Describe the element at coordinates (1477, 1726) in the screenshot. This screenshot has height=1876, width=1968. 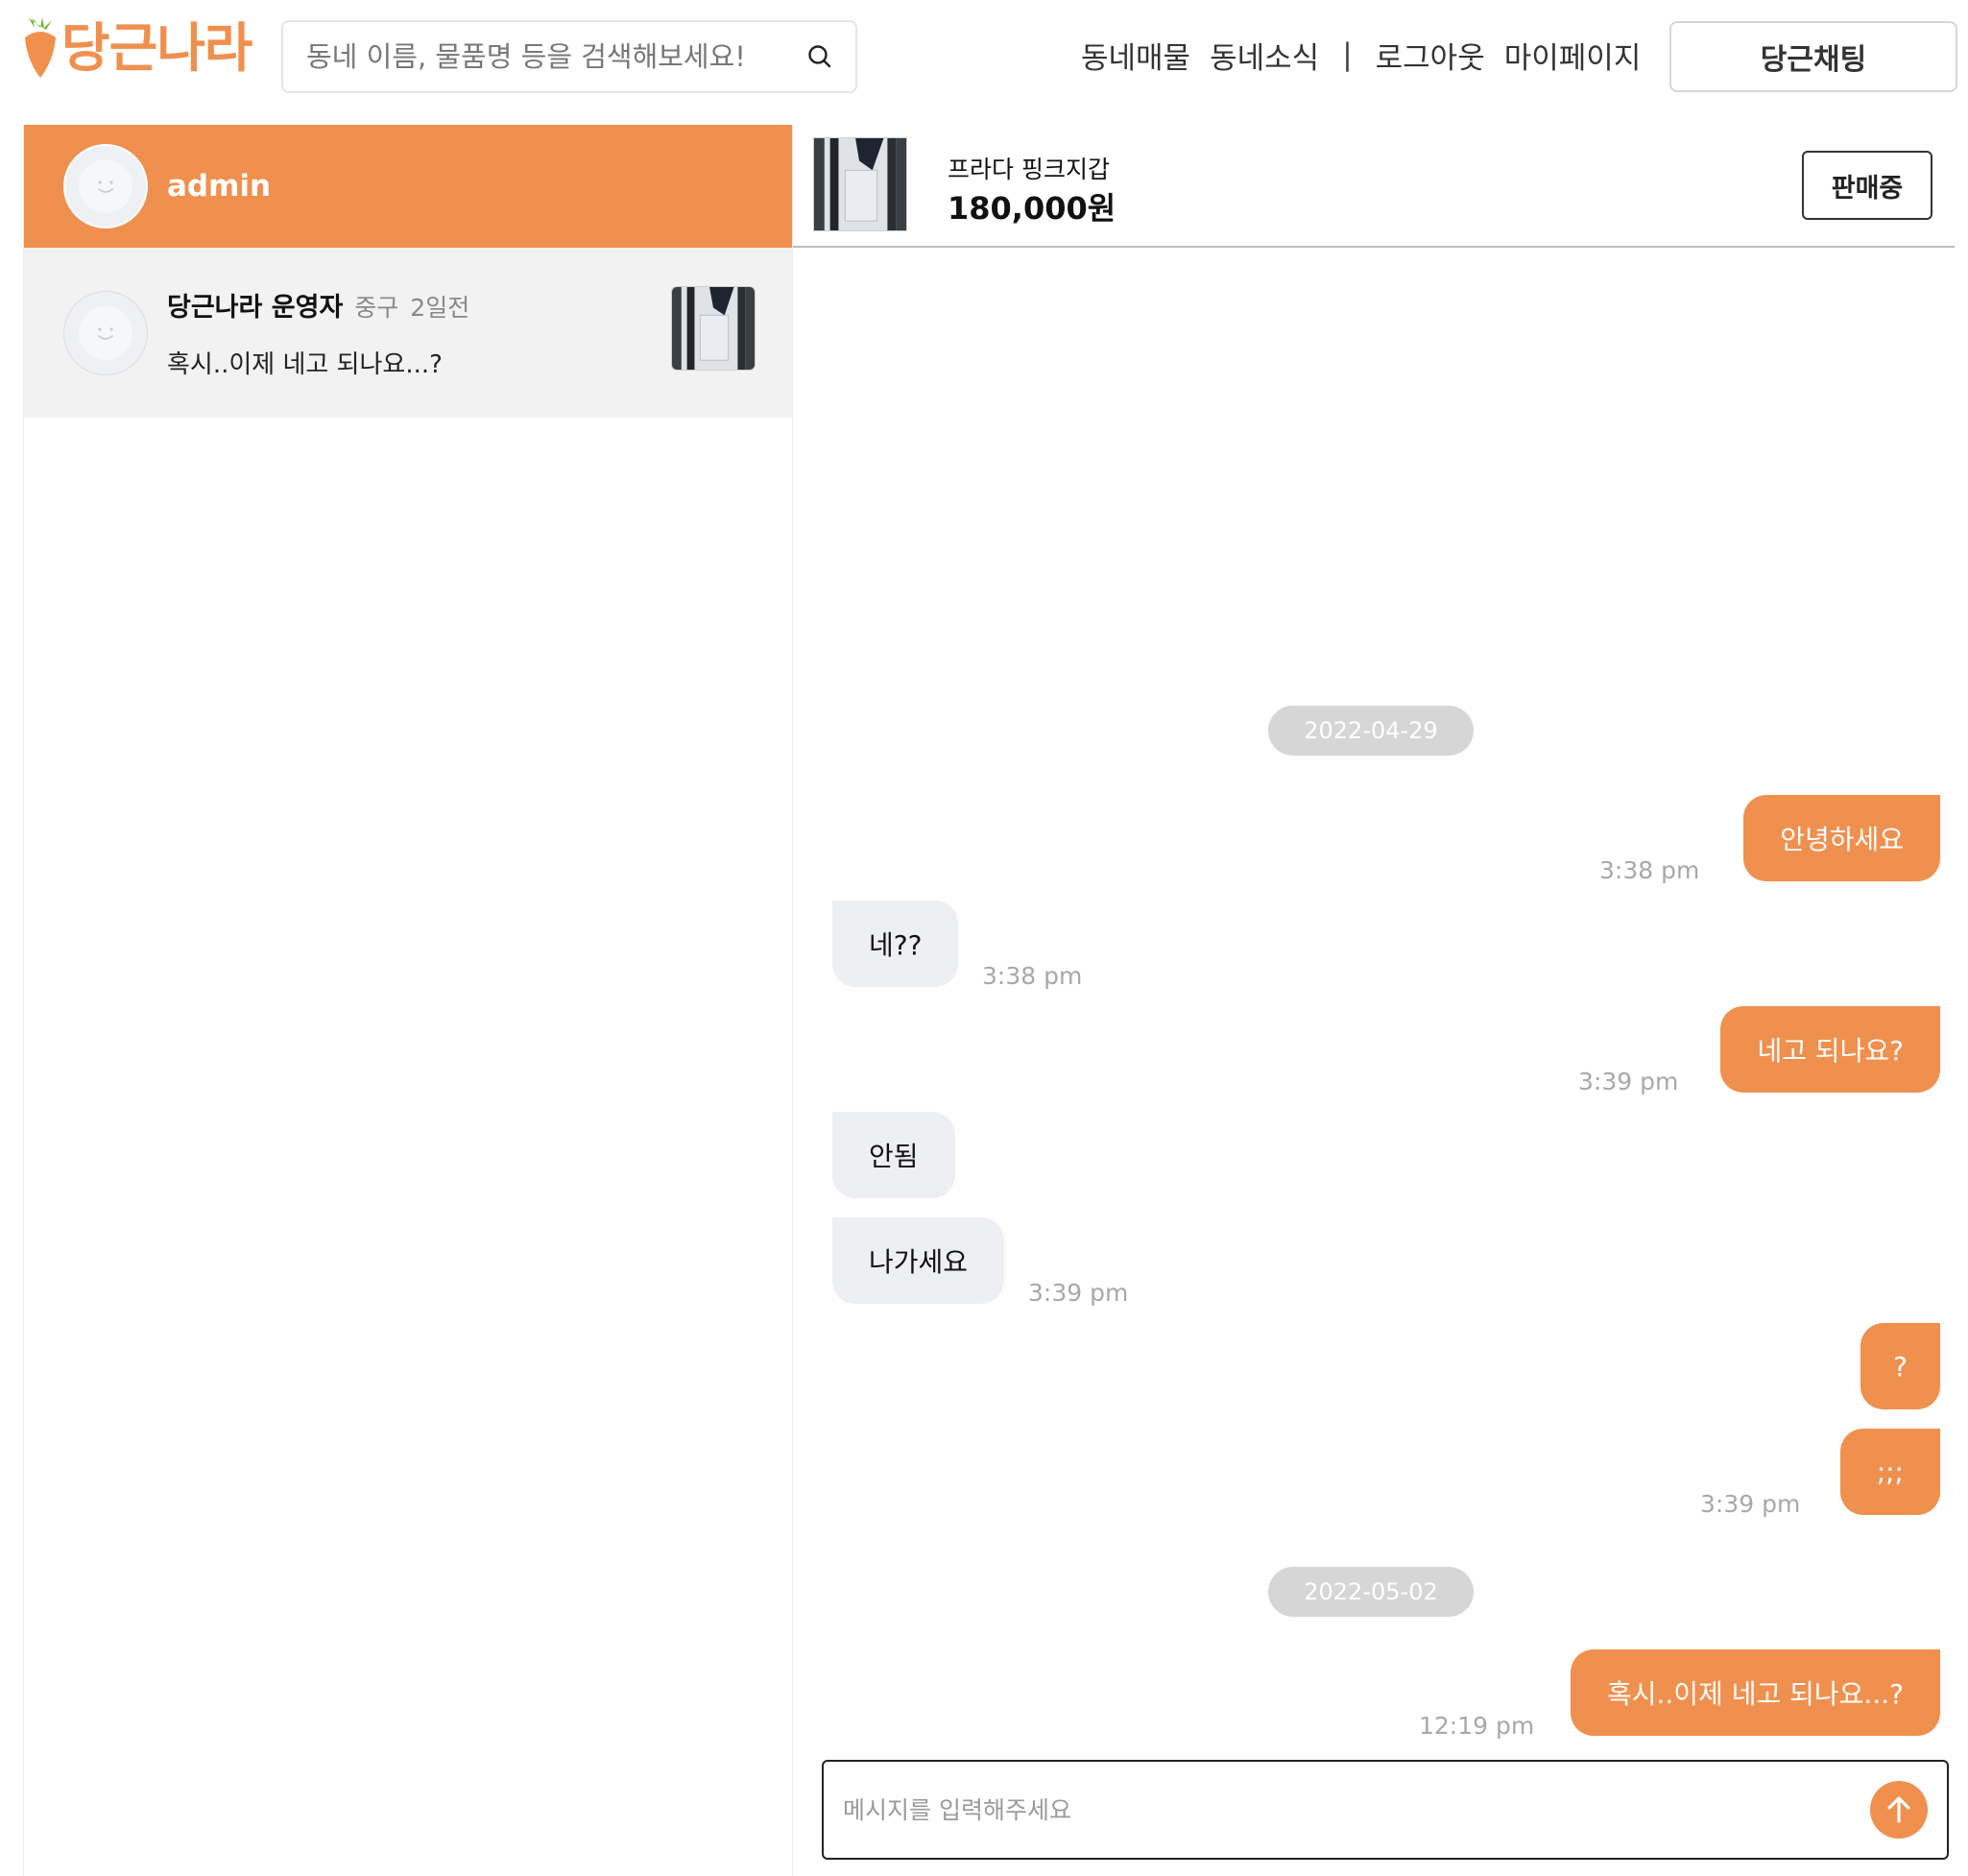
I see `message-time: 12:19 pm` at that location.